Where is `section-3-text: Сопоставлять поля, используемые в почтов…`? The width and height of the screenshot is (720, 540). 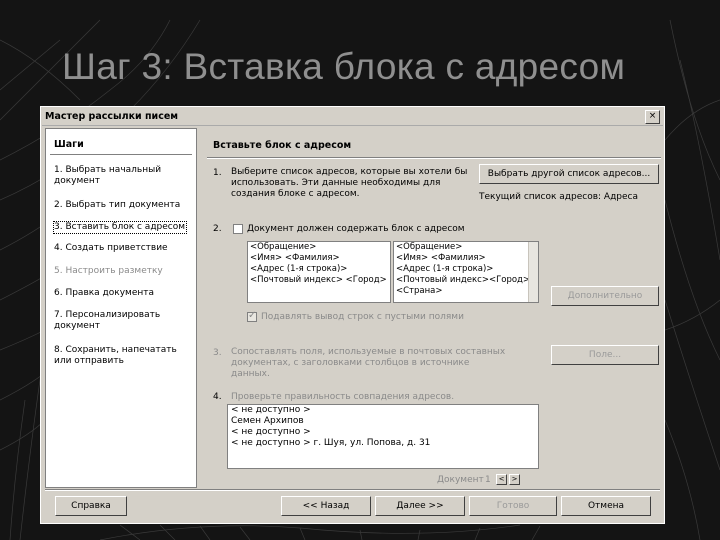
section-3-text: Сопоставлять поля, используемые в почтов… is located at coordinates (368, 363).